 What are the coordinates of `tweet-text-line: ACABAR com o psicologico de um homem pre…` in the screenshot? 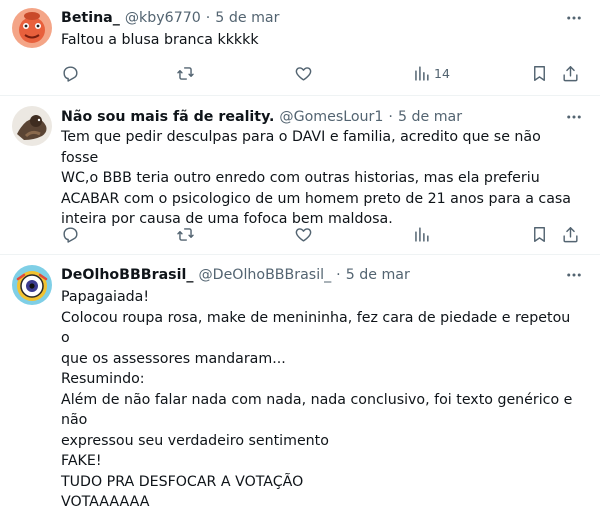 It's located at (316, 198).